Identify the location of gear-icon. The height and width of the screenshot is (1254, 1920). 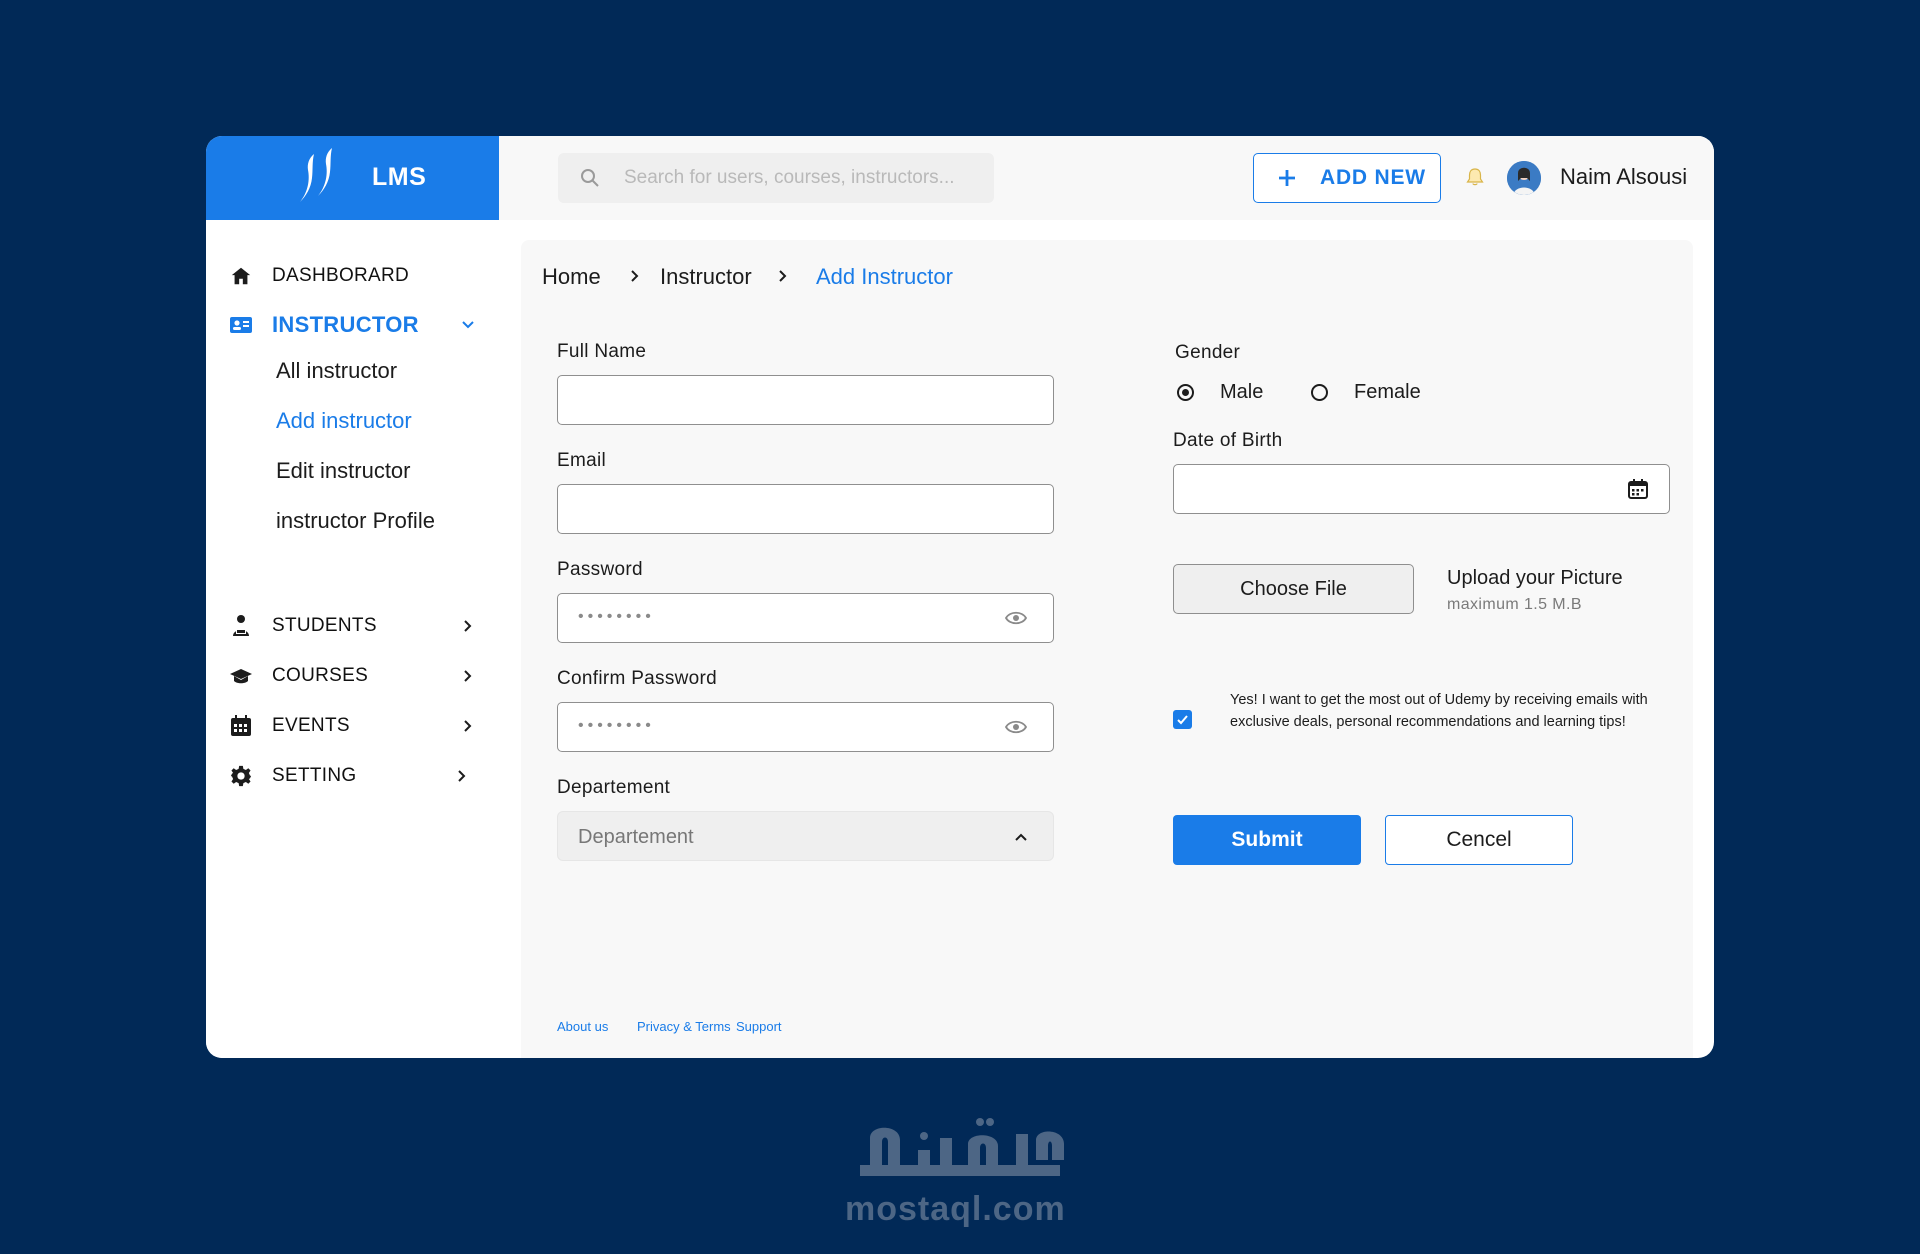
(241, 776).